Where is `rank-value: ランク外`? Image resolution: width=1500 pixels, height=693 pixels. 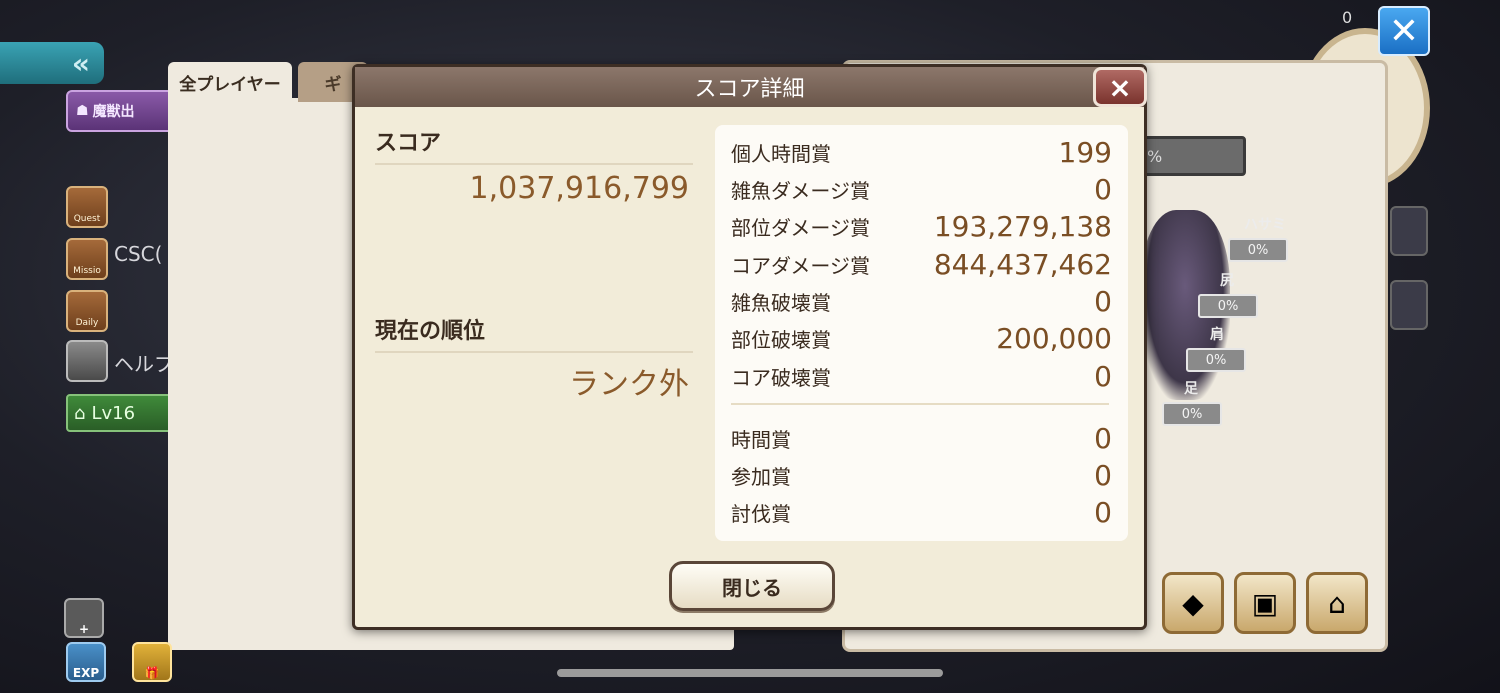 rank-value: ランク外 is located at coordinates (629, 384).